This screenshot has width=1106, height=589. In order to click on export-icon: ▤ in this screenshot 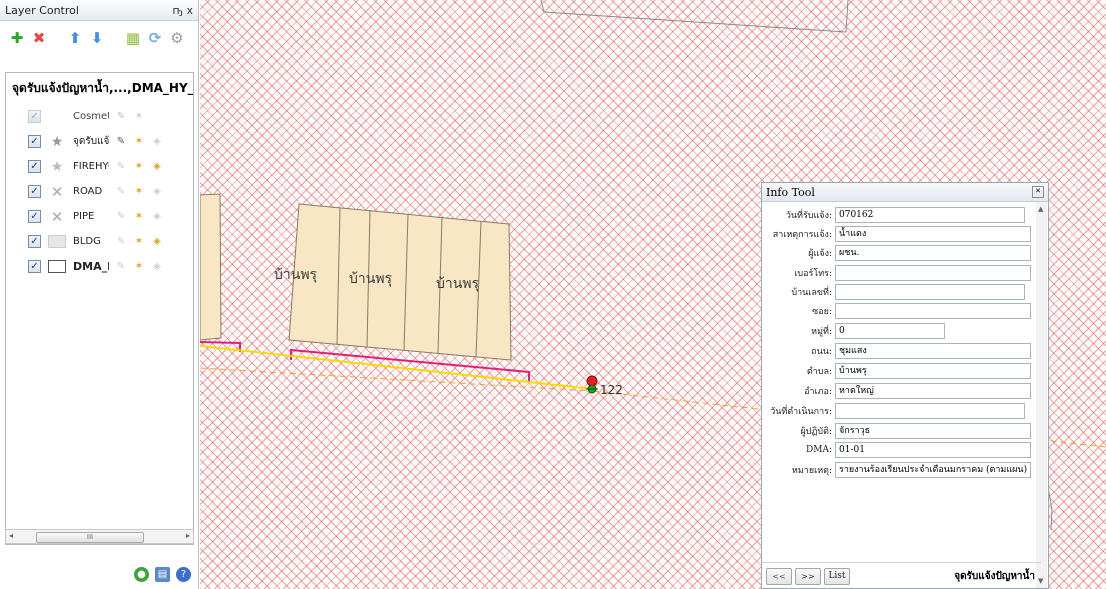, I will do `click(162, 574)`.